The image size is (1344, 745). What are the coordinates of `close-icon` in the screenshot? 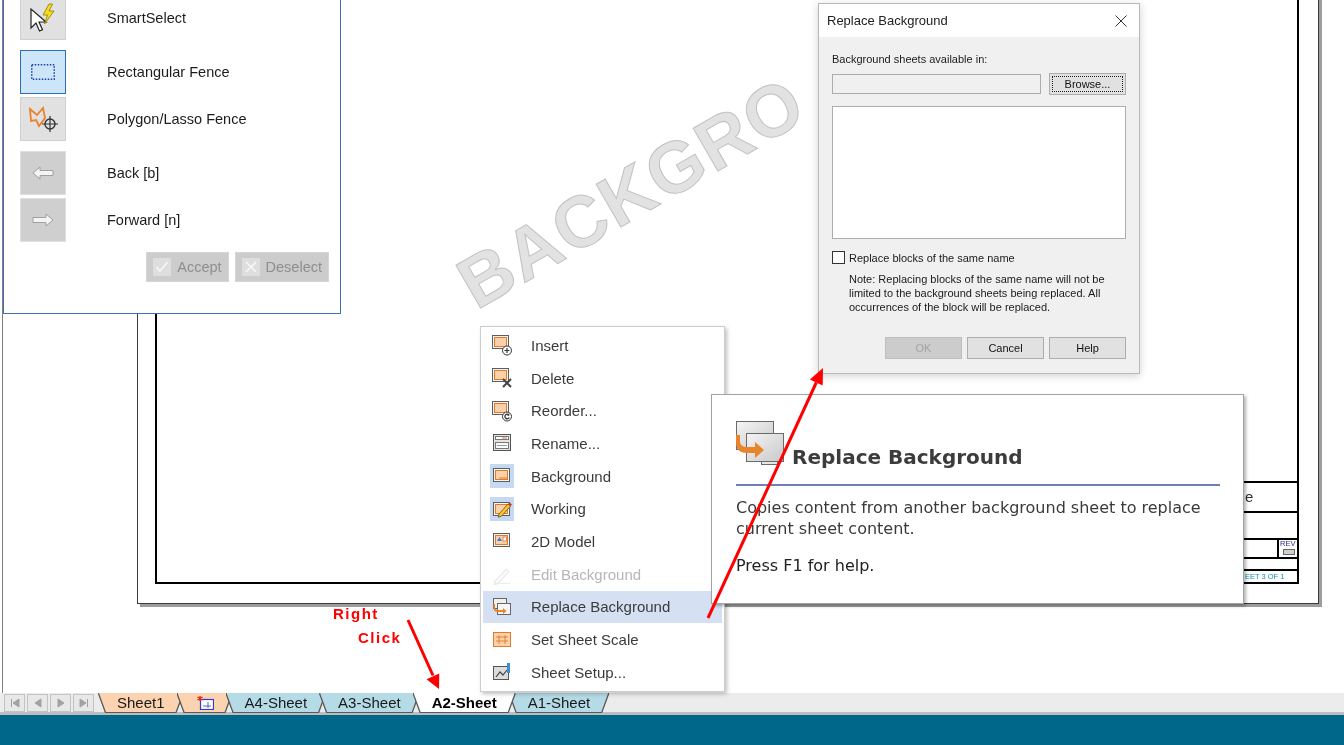 It's located at (1121, 20).